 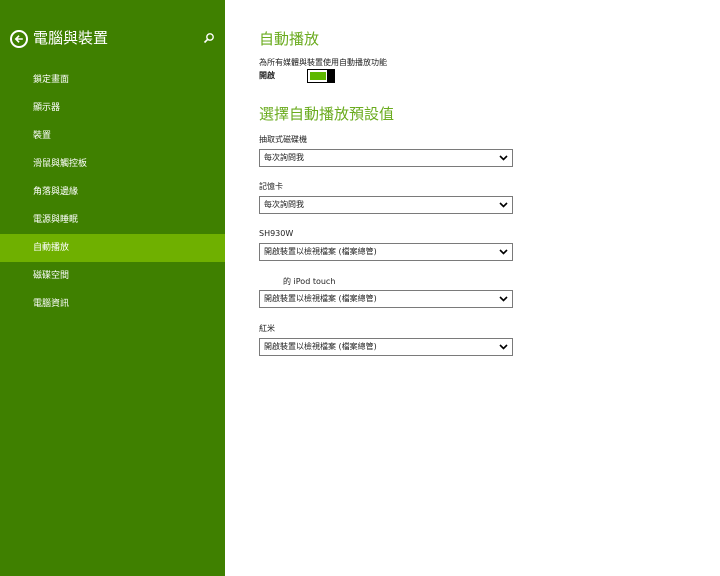 I want to click on sidebar-title: 電腦與裝置, so click(x=71, y=38).